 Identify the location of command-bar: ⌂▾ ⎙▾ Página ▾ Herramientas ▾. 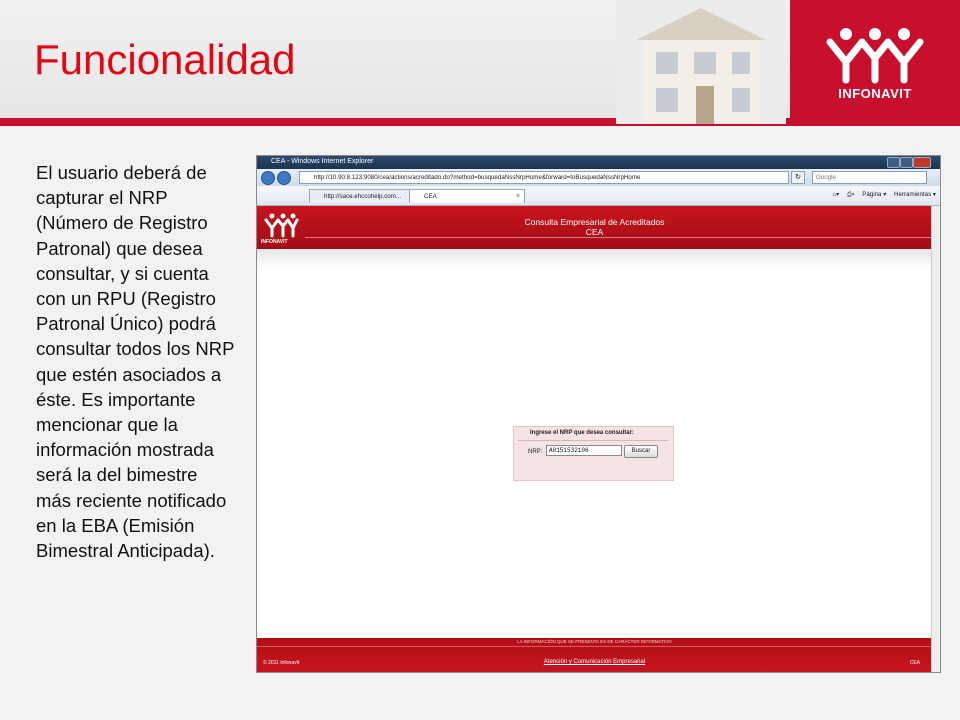
(881, 195).